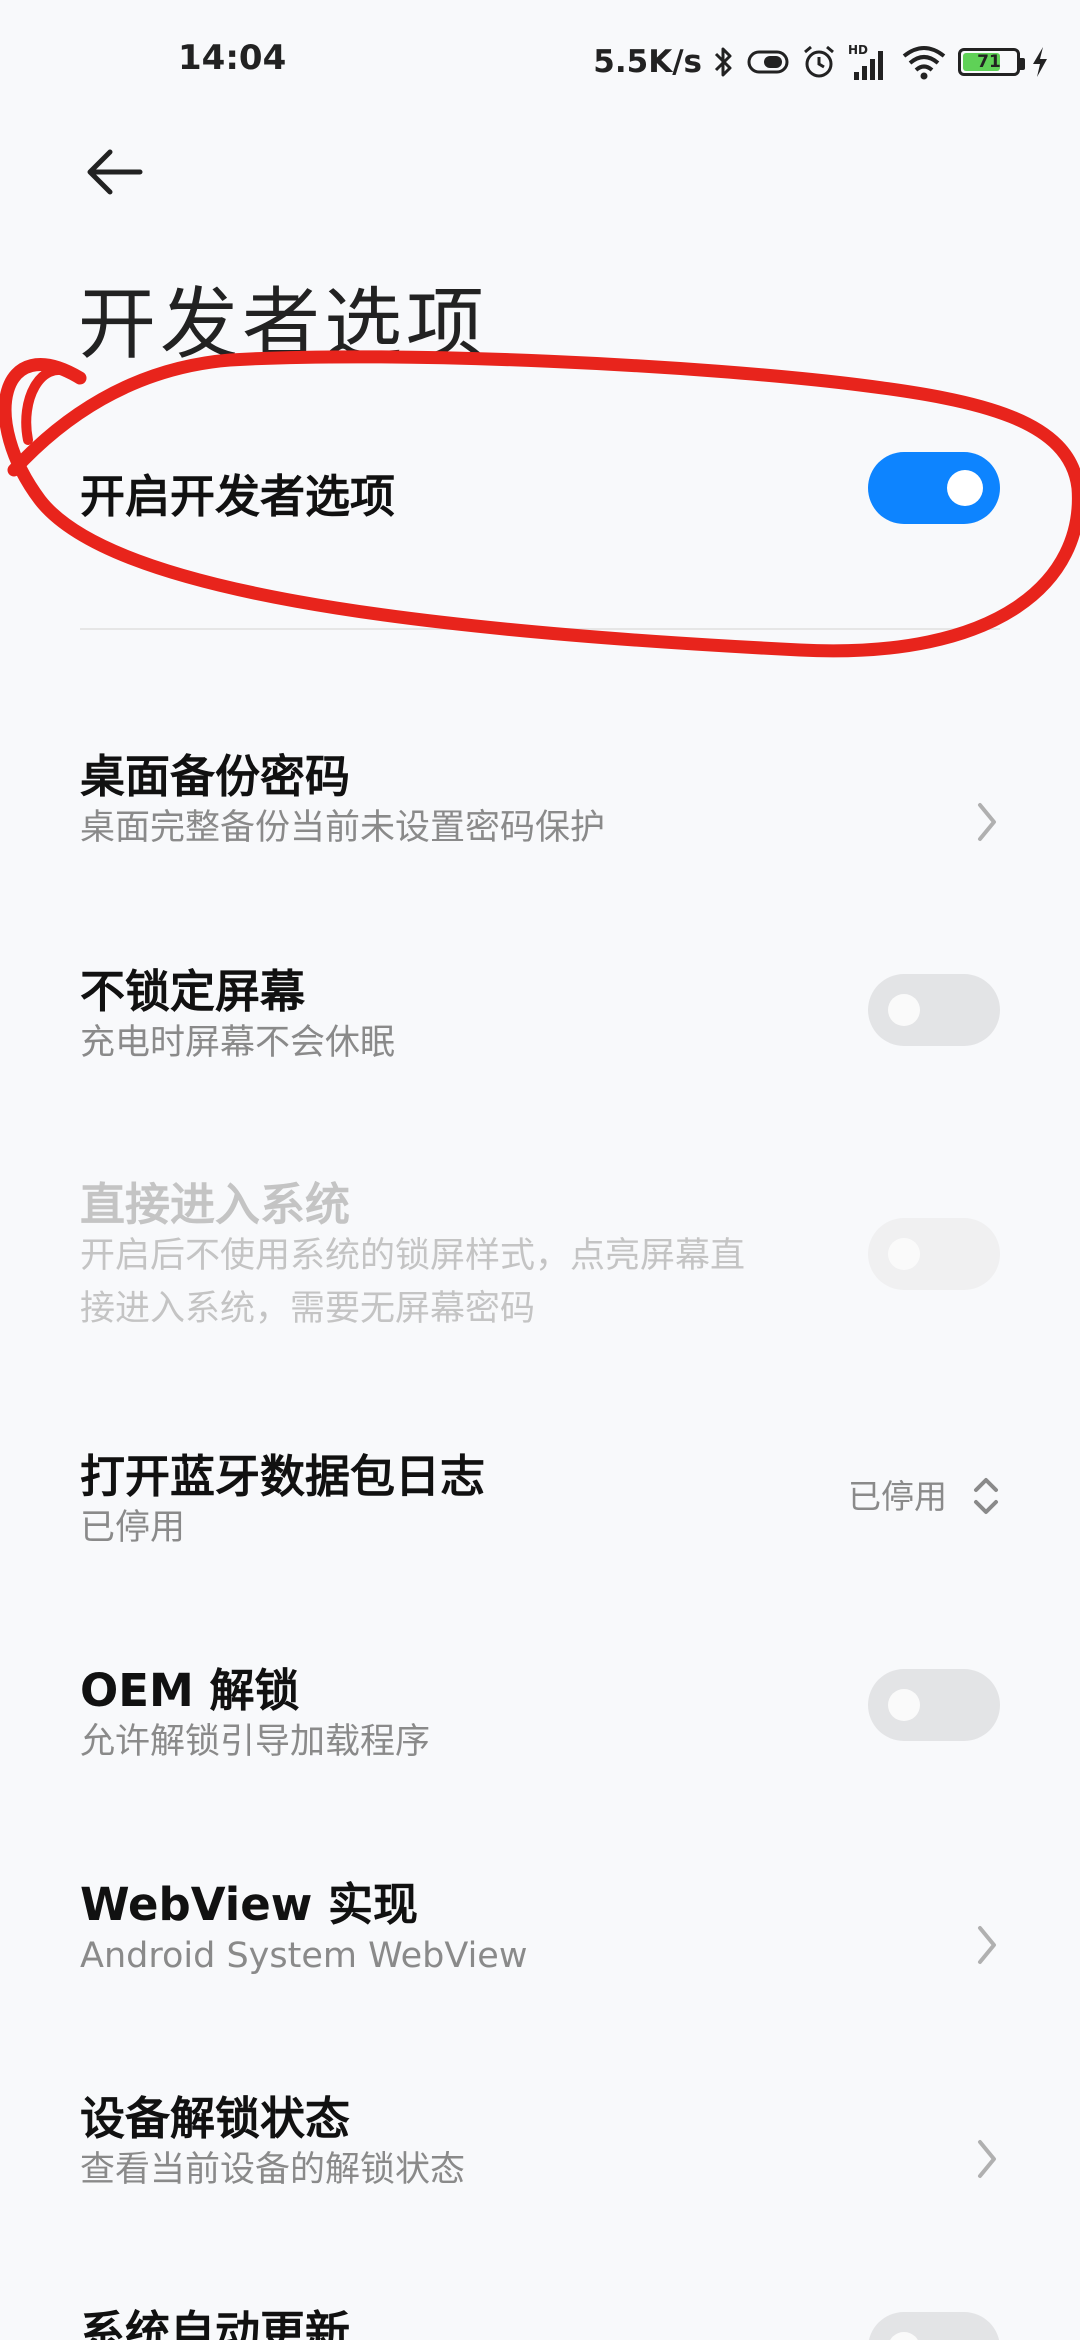 This screenshot has height=2340, width=1080. Describe the element at coordinates (460, 1283) in the screenshot. I see `setting-subtitle: 开启后不使用系统的锁屏样式，点亮屏幕直 接进入系统，需要无屏幕密码` at that location.